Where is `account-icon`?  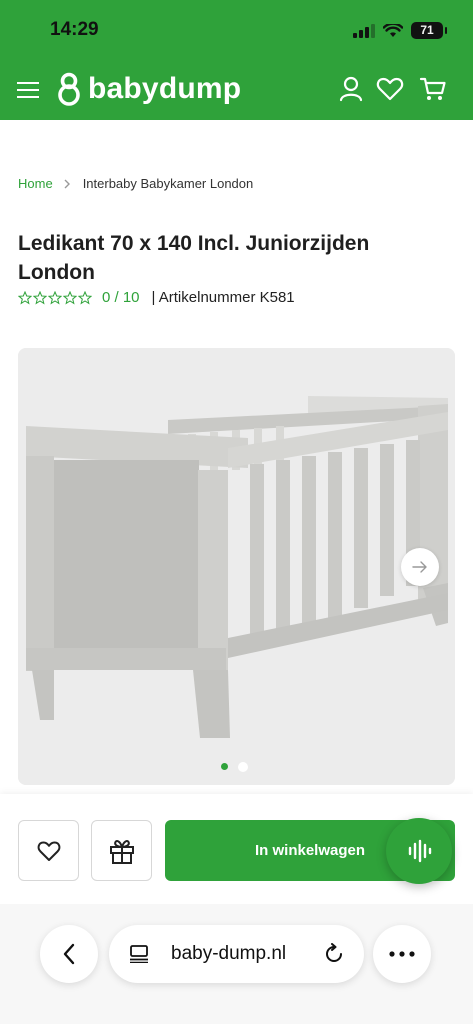
account-icon is located at coordinates (351, 89).